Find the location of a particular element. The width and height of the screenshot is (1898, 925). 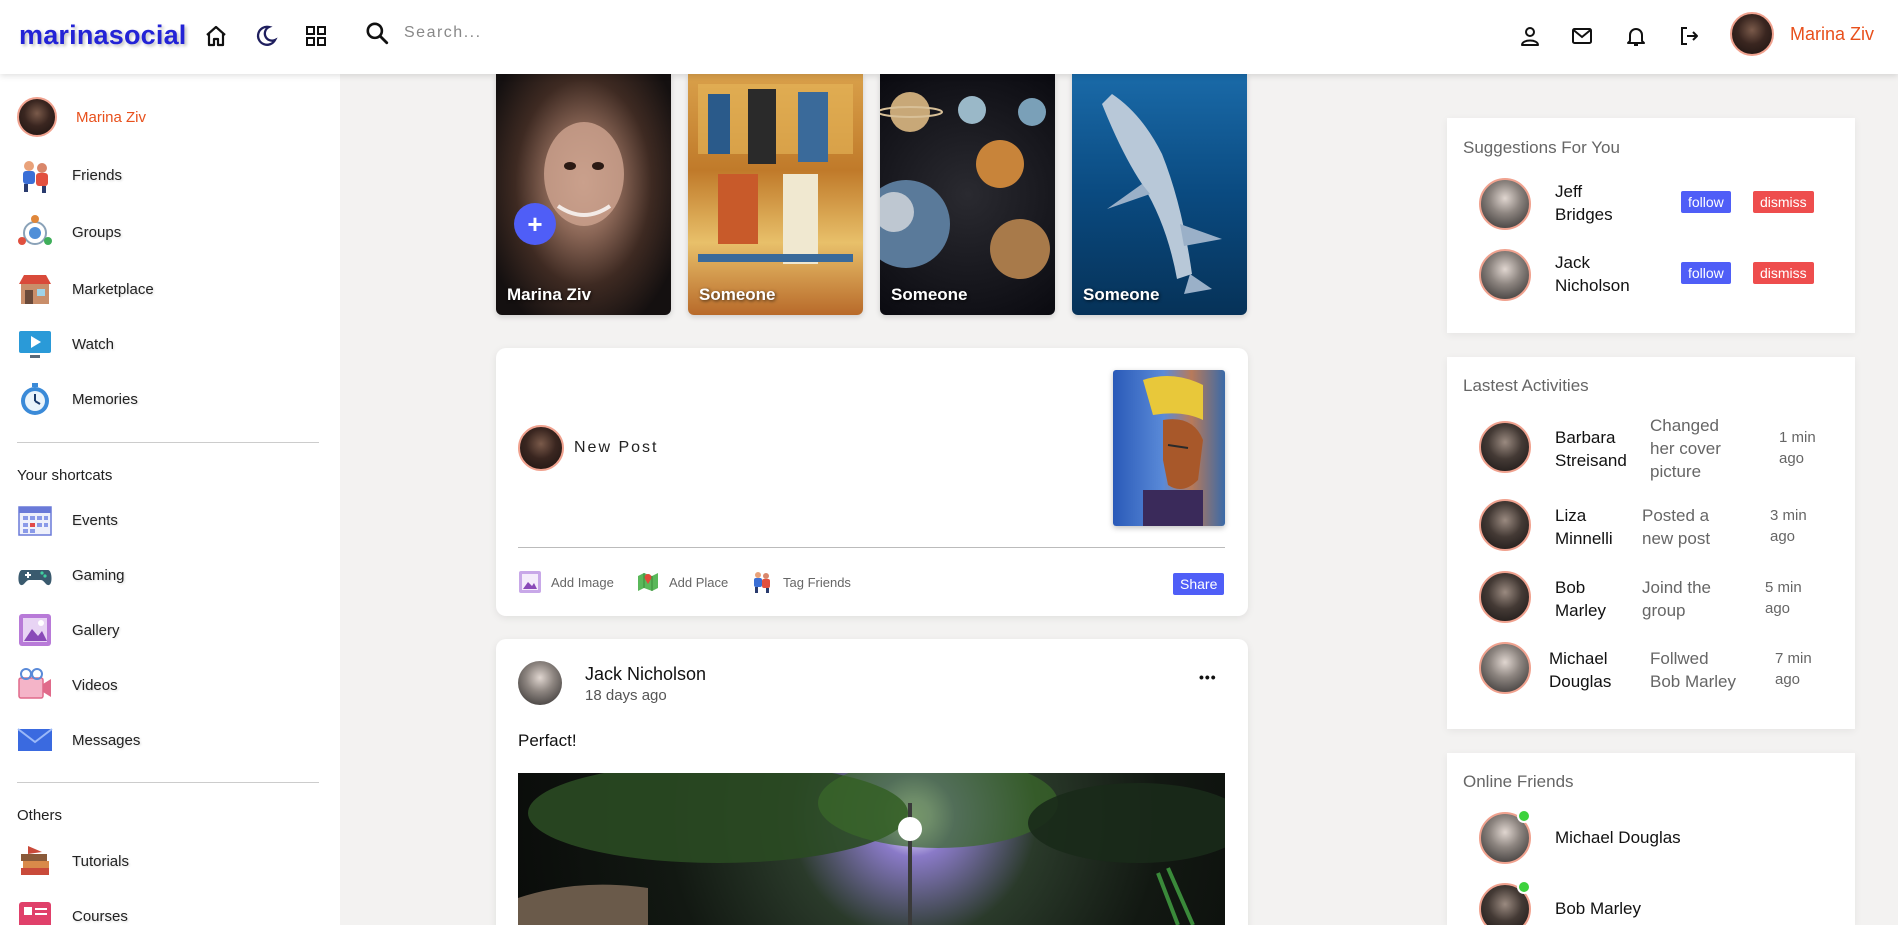

add-image-button: Add Image is located at coordinates (566, 582).